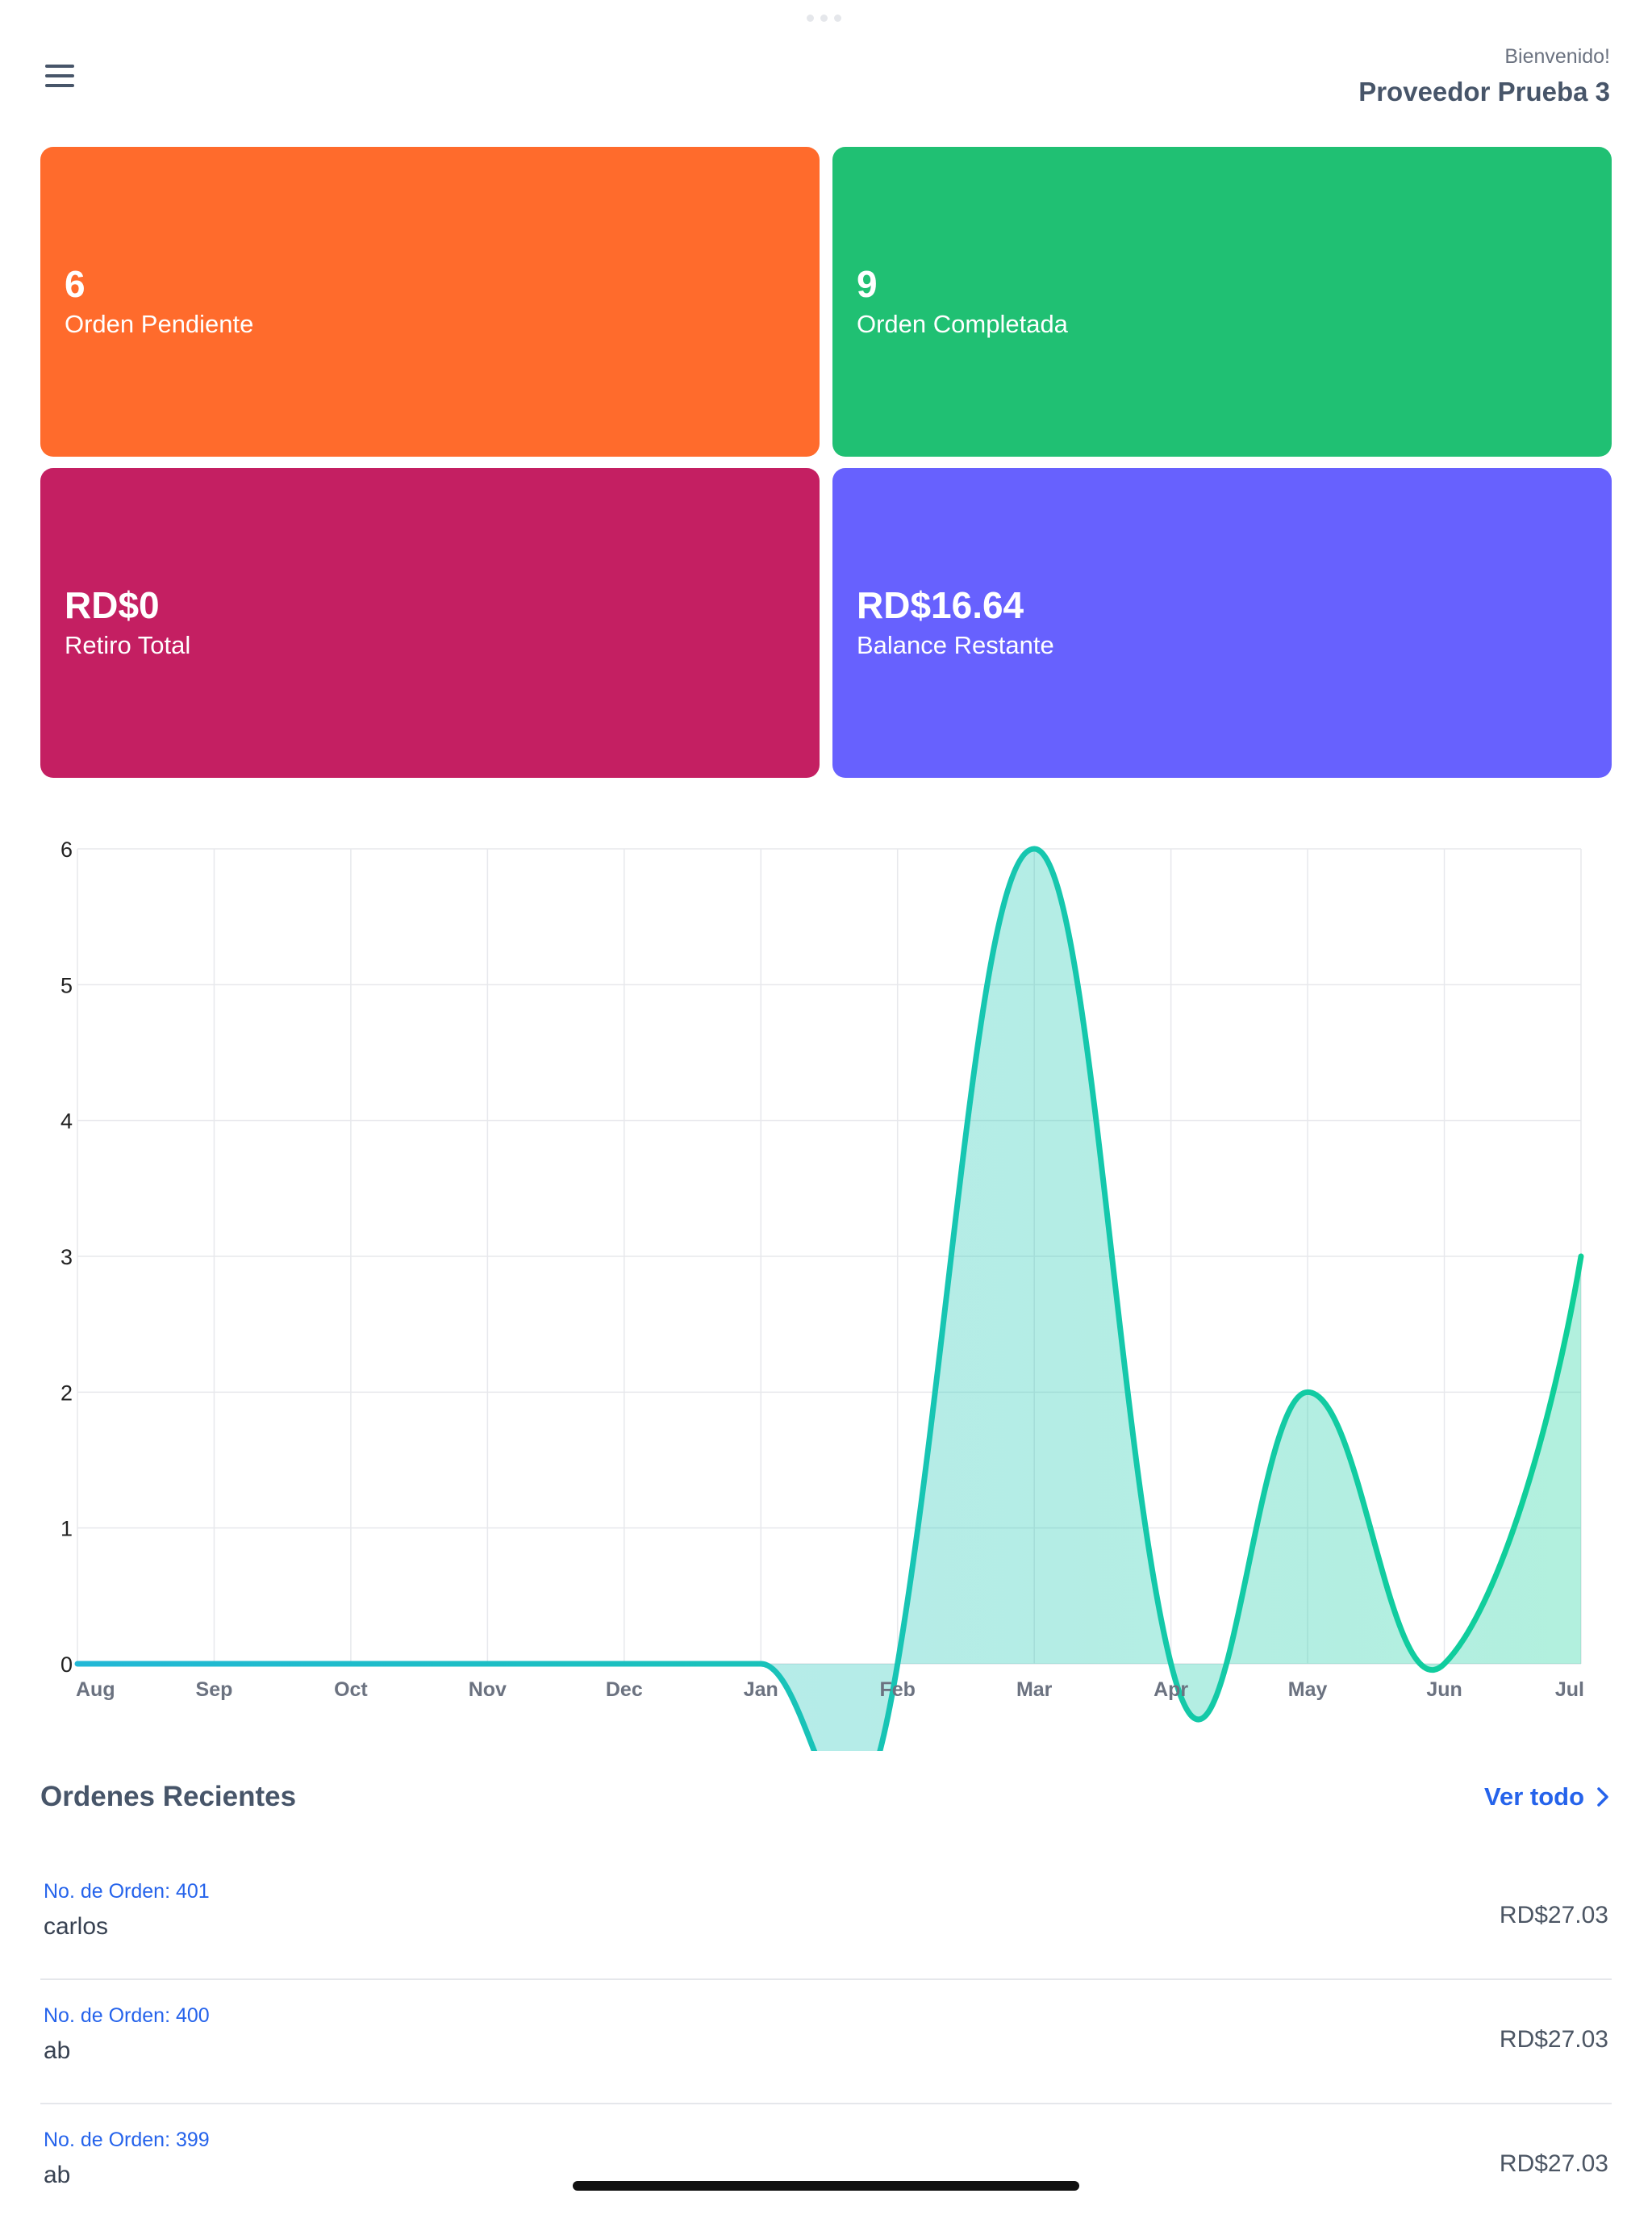 This screenshot has width=1652, height=2227. What do you see at coordinates (1533, 1796) in the screenshot?
I see `view-all-label: Ver todo` at bounding box center [1533, 1796].